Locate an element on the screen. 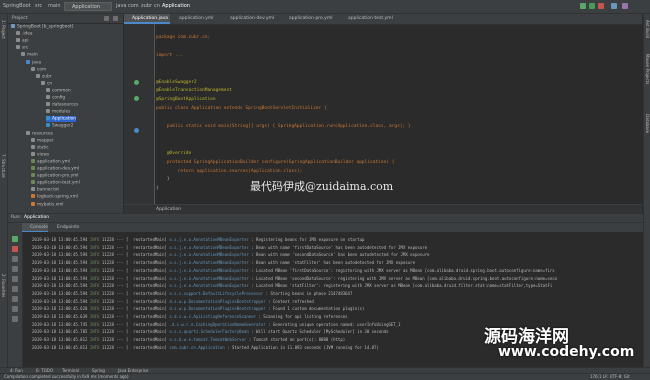 The width and height of the screenshot is (650, 380). favorites-tool-button: 2: Favorites is located at coordinates (3, 285).